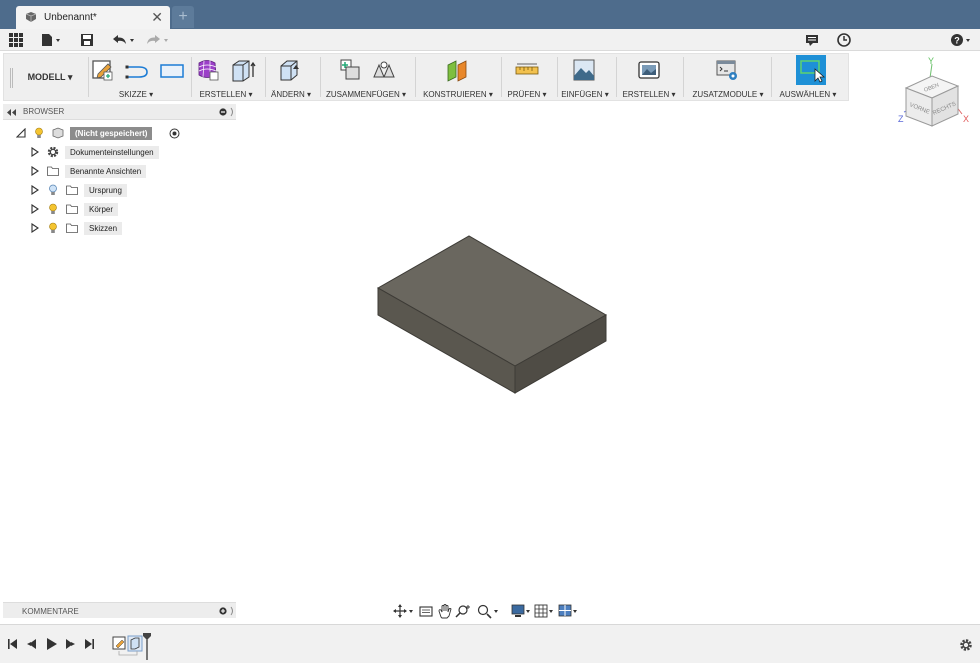  I want to click on display-settings-icon, so click(520, 610).